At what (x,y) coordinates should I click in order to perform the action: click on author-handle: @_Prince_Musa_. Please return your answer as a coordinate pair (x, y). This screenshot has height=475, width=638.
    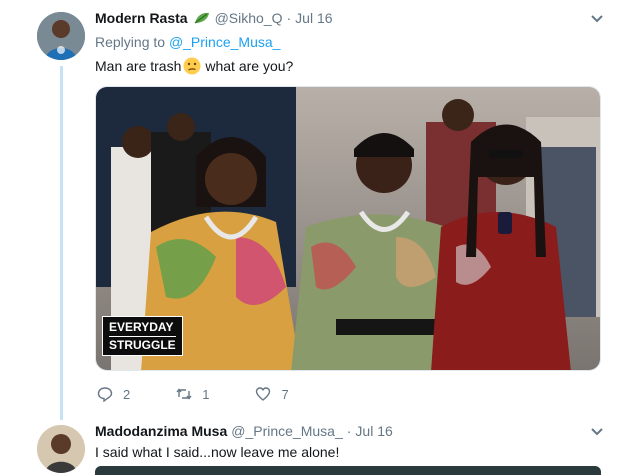
    Looking at the image, I should click on (287, 431).